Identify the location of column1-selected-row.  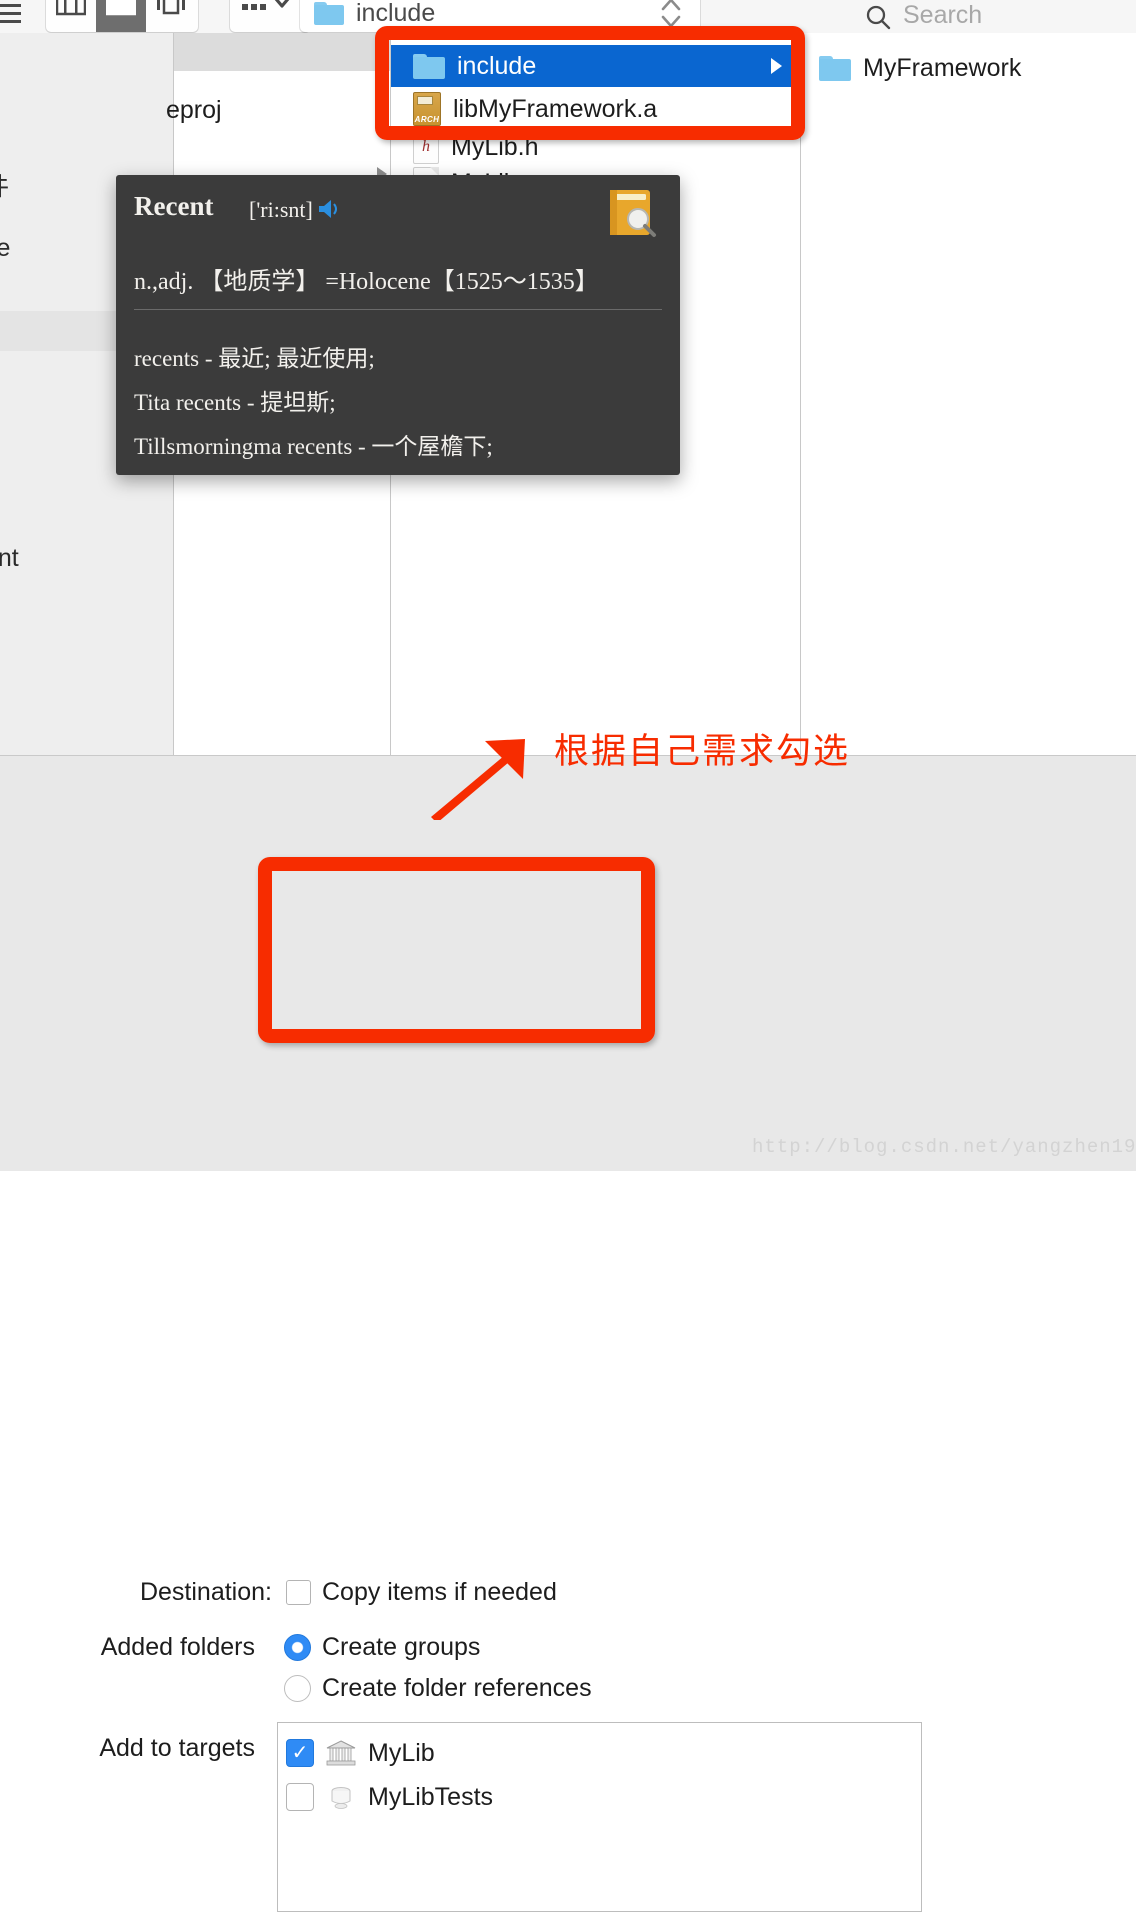
(282, 52).